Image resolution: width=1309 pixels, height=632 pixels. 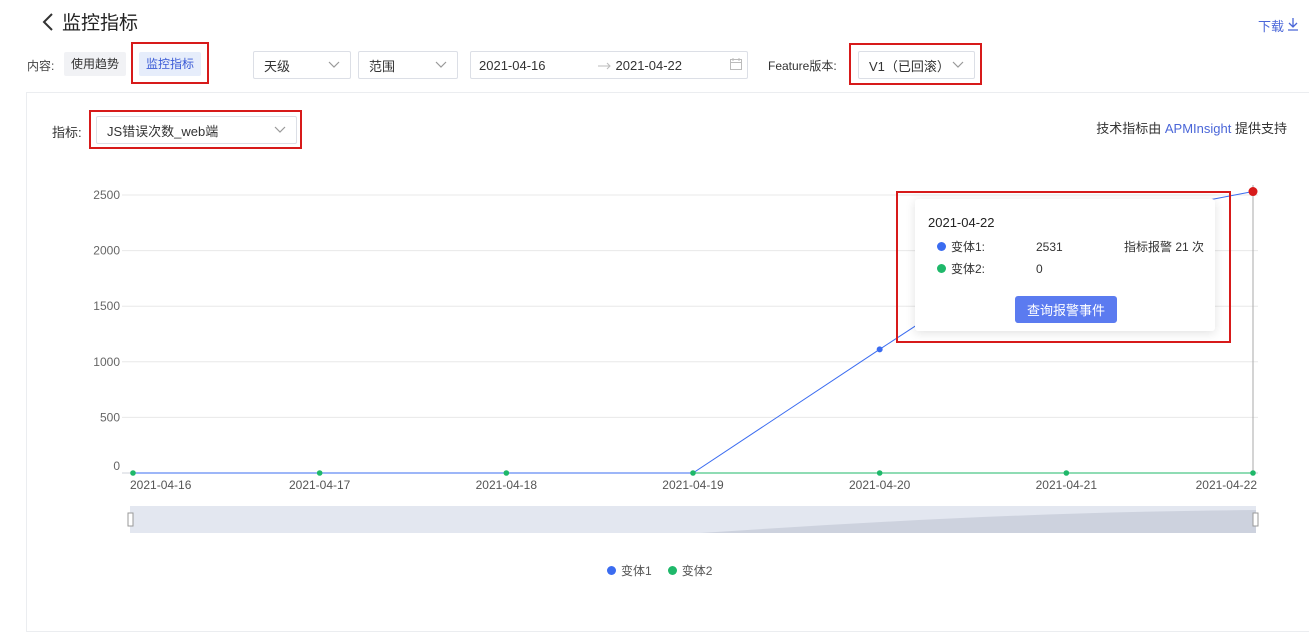 I want to click on y-tick-label: 2000, so click(x=106, y=251).